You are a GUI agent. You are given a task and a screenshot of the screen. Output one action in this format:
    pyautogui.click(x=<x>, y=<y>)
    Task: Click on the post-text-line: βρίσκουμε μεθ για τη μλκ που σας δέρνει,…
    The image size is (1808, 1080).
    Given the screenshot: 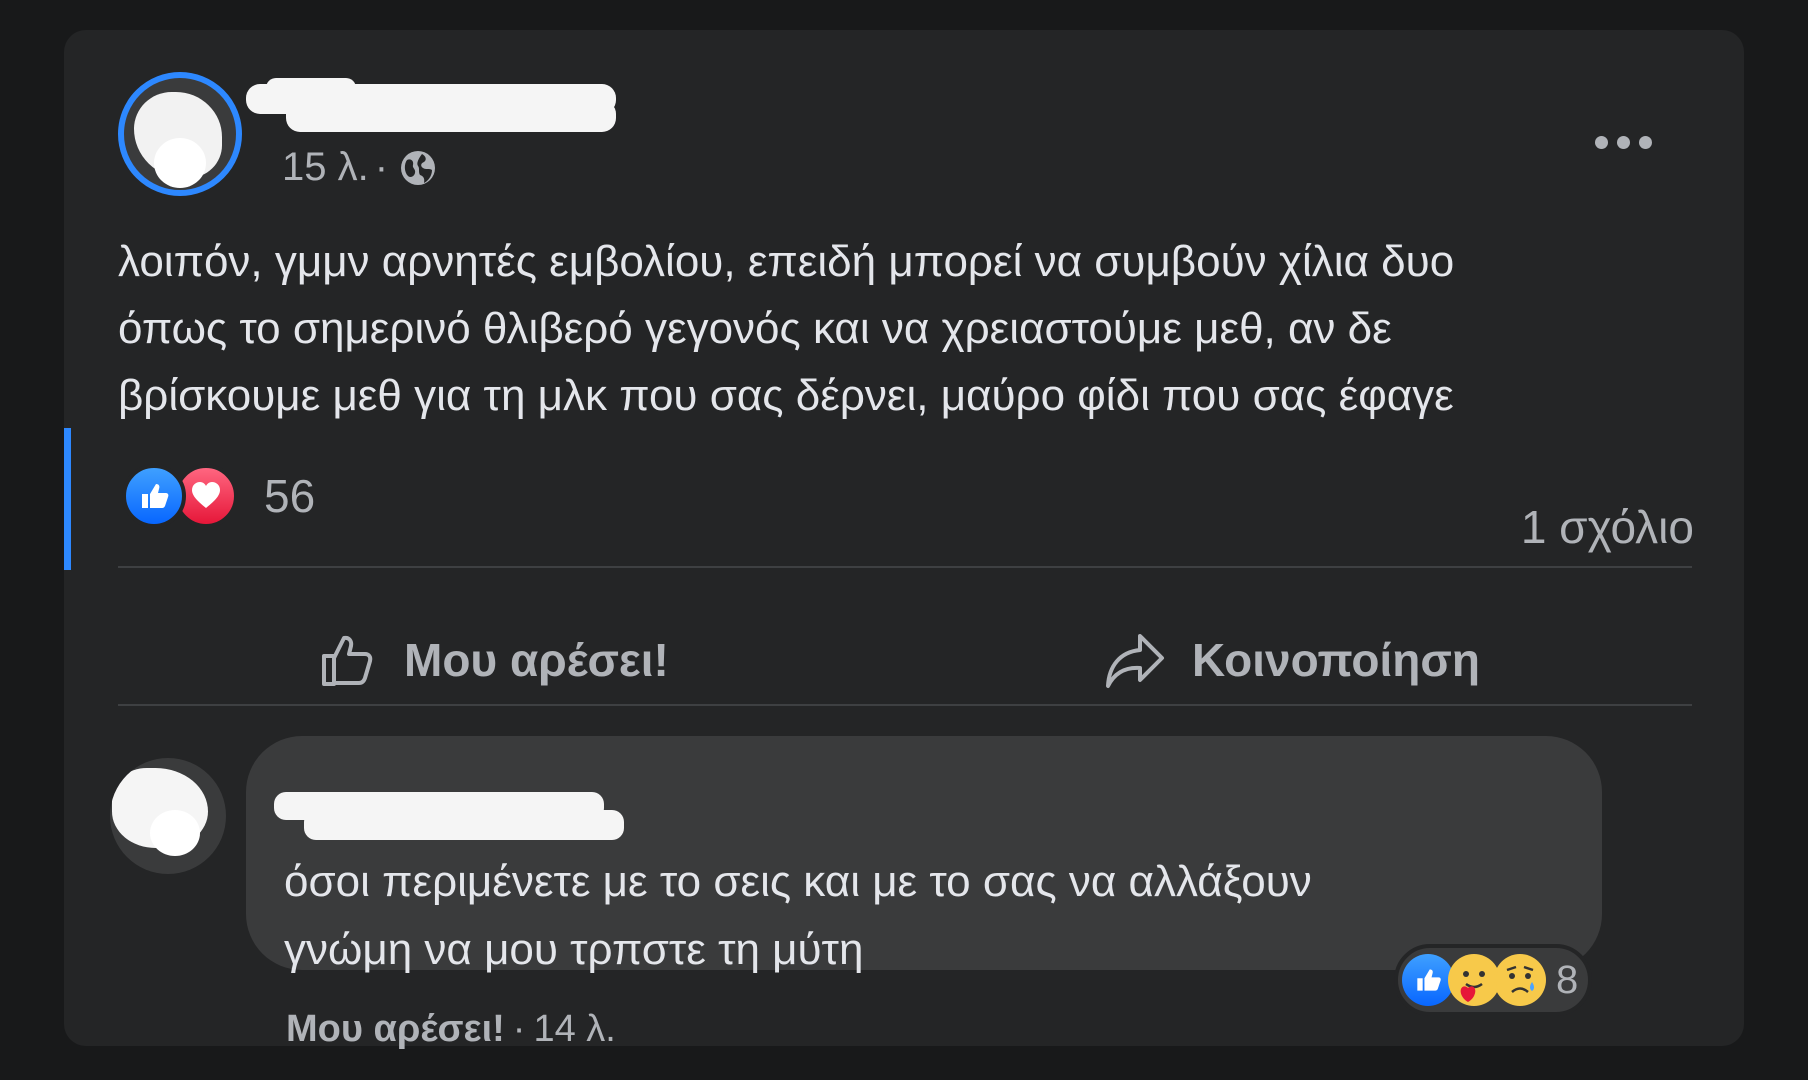 What is the action you would take?
    pyautogui.click(x=786, y=395)
    